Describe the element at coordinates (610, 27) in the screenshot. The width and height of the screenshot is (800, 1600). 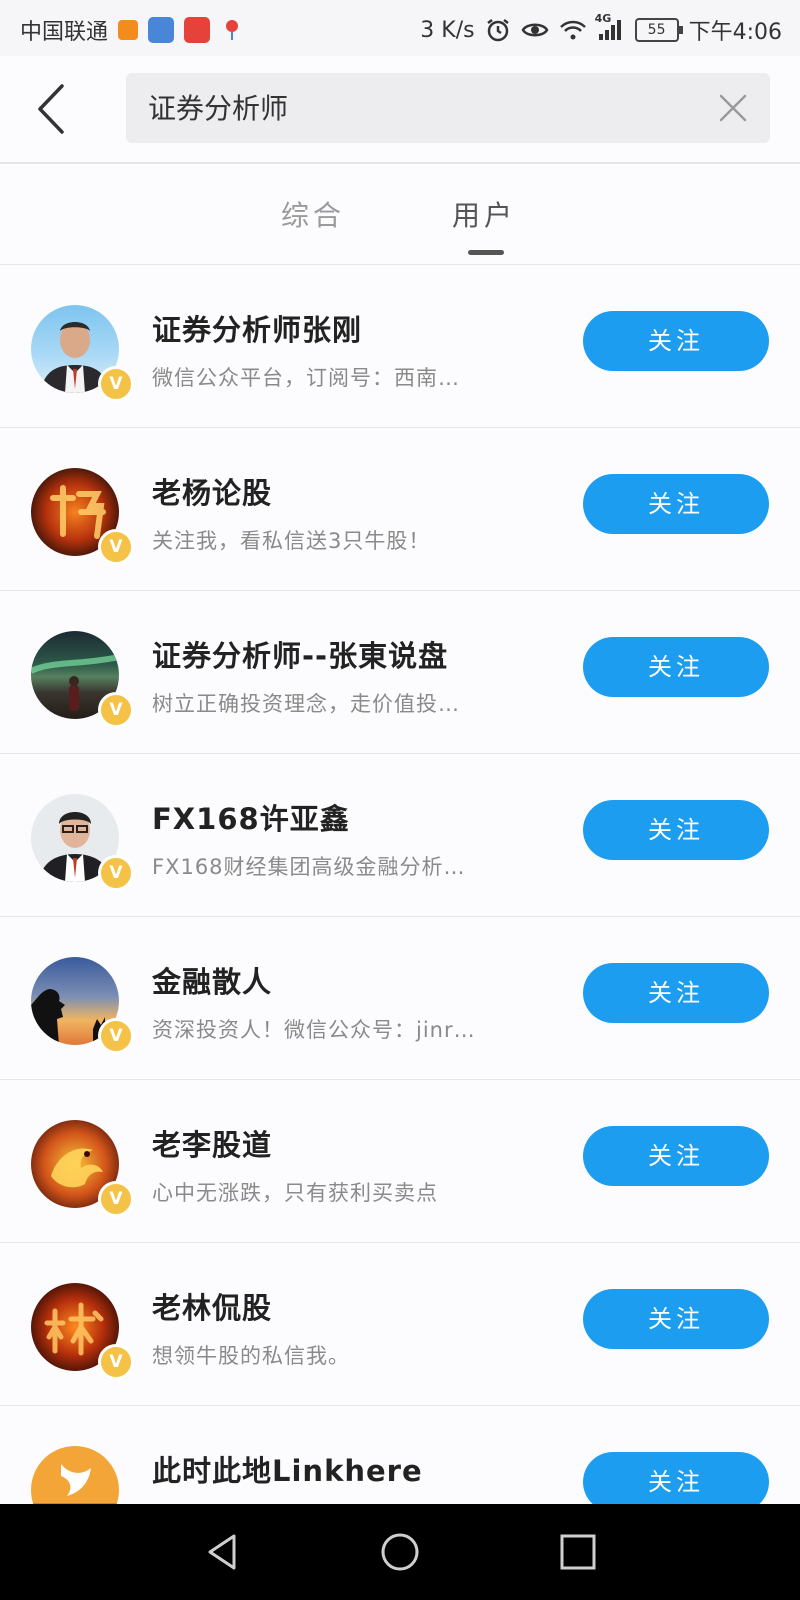
I see `signal-4g-icon: 4G` at that location.